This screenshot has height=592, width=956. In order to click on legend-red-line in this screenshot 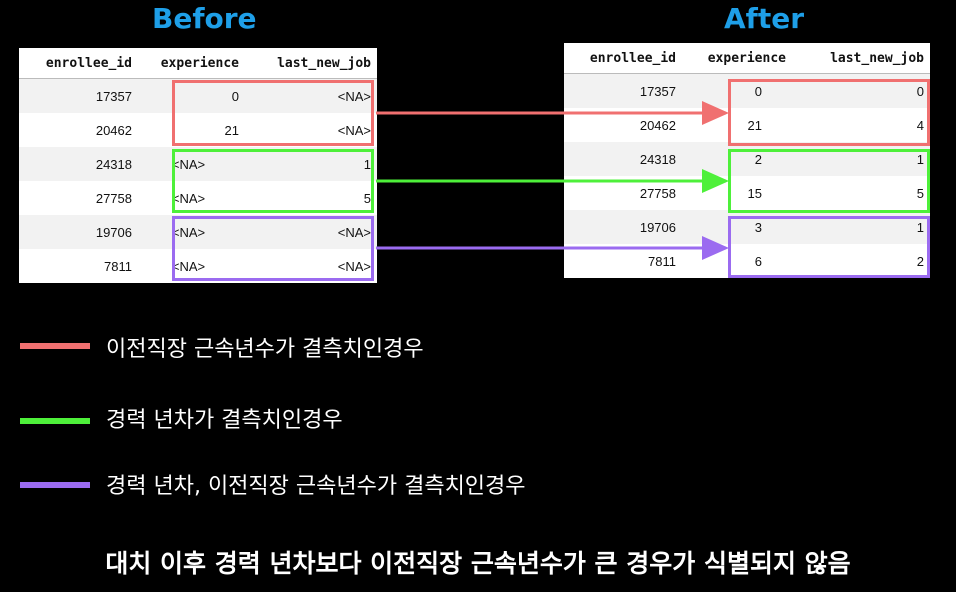, I will do `click(55, 346)`.